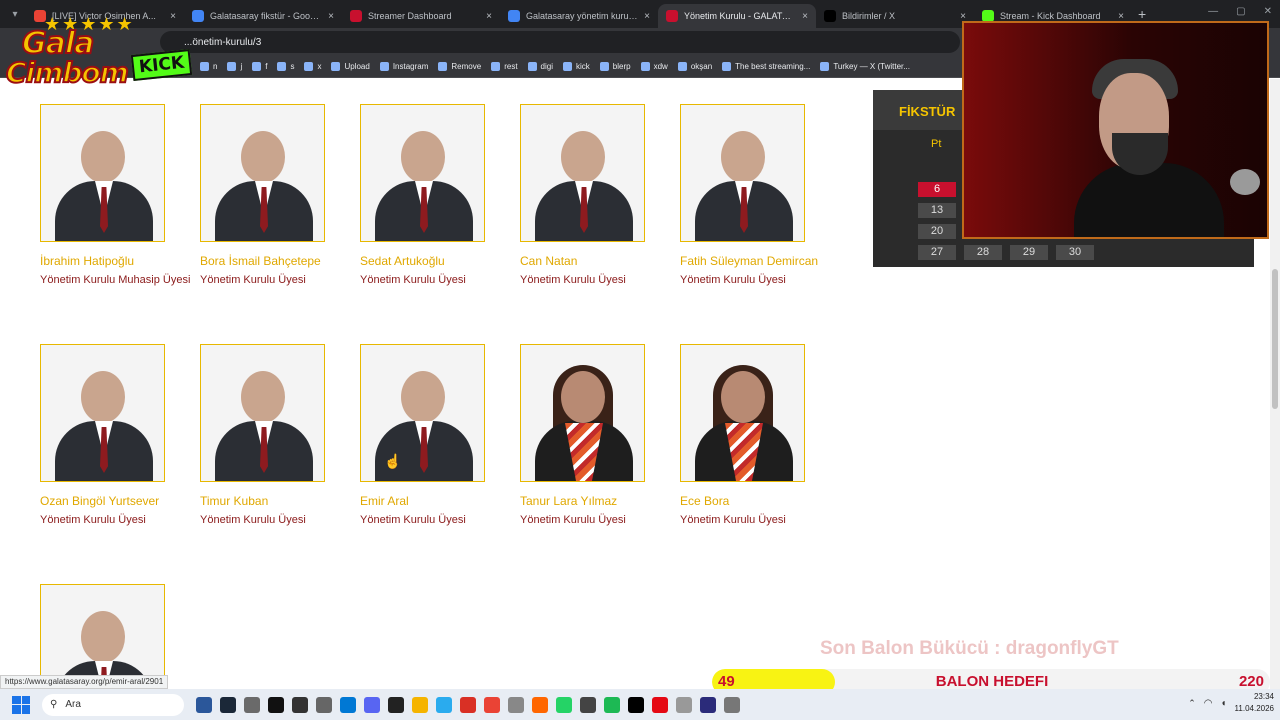 The width and height of the screenshot is (1280, 720). Describe the element at coordinates (1268, 11) in the screenshot. I see `close-window-icon: ✕` at that location.